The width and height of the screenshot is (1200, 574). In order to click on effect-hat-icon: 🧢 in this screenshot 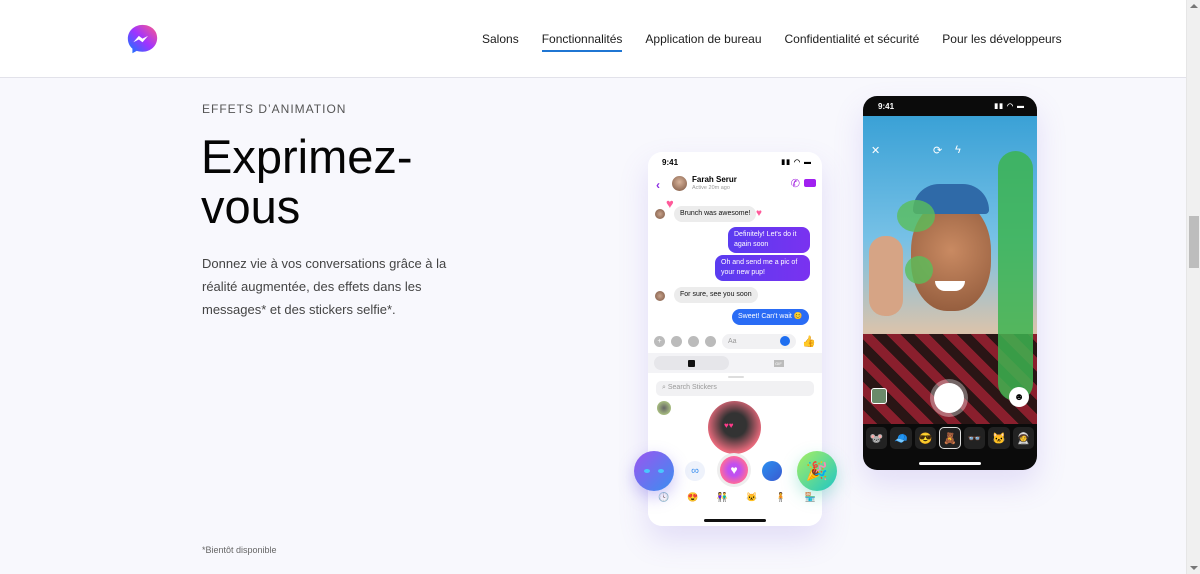, I will do `click(901, 438)`.